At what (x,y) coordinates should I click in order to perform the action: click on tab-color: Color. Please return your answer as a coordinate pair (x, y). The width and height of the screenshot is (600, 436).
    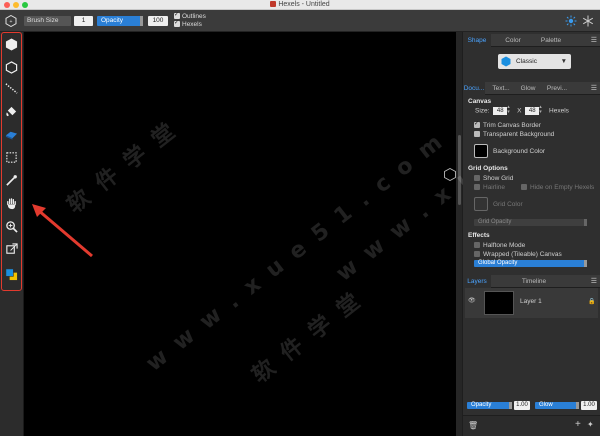
    Looking at the image, I should click on (513, 40).